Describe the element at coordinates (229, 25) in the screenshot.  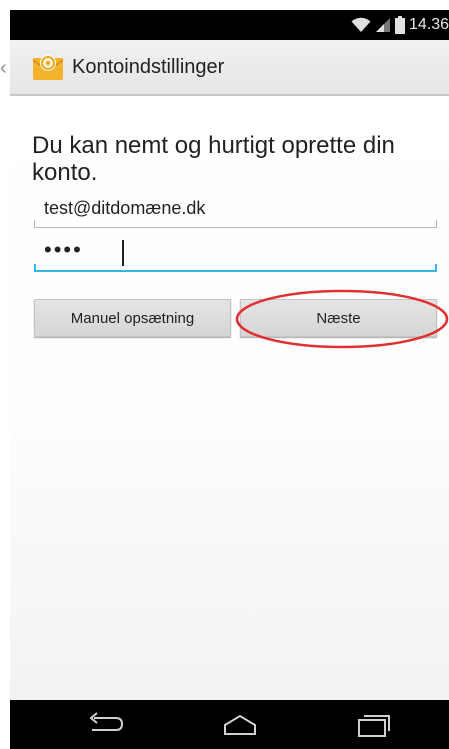
I see `status-bar: 14.36` at that location.